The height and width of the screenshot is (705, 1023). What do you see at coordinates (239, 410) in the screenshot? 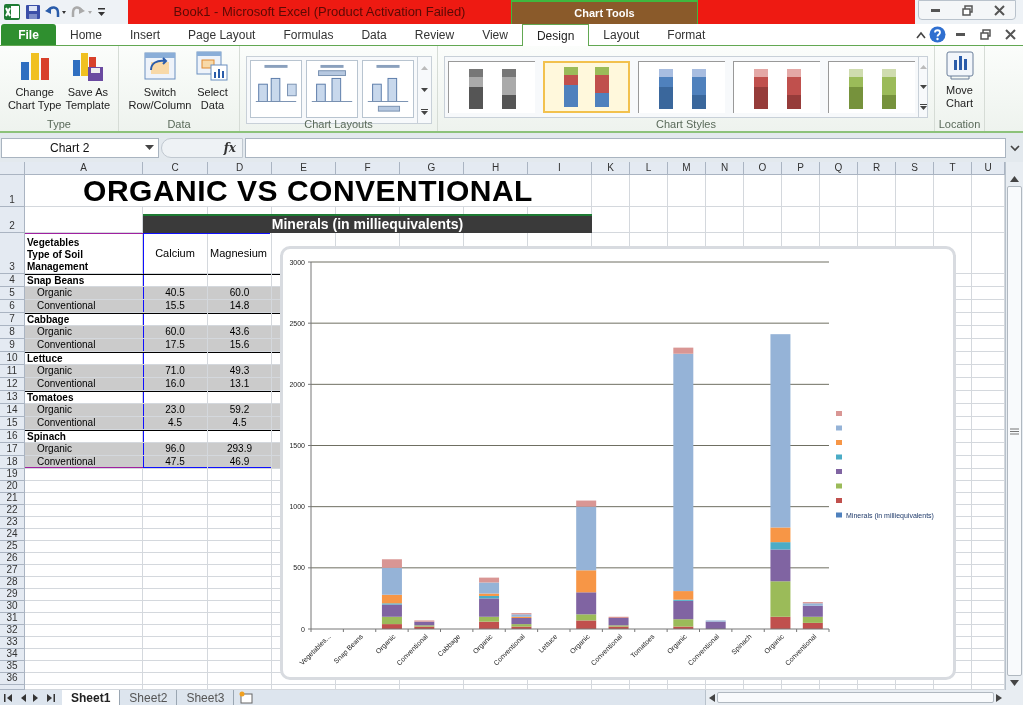
I see `table-cell: 59.2` at bounding box center [239, 410].